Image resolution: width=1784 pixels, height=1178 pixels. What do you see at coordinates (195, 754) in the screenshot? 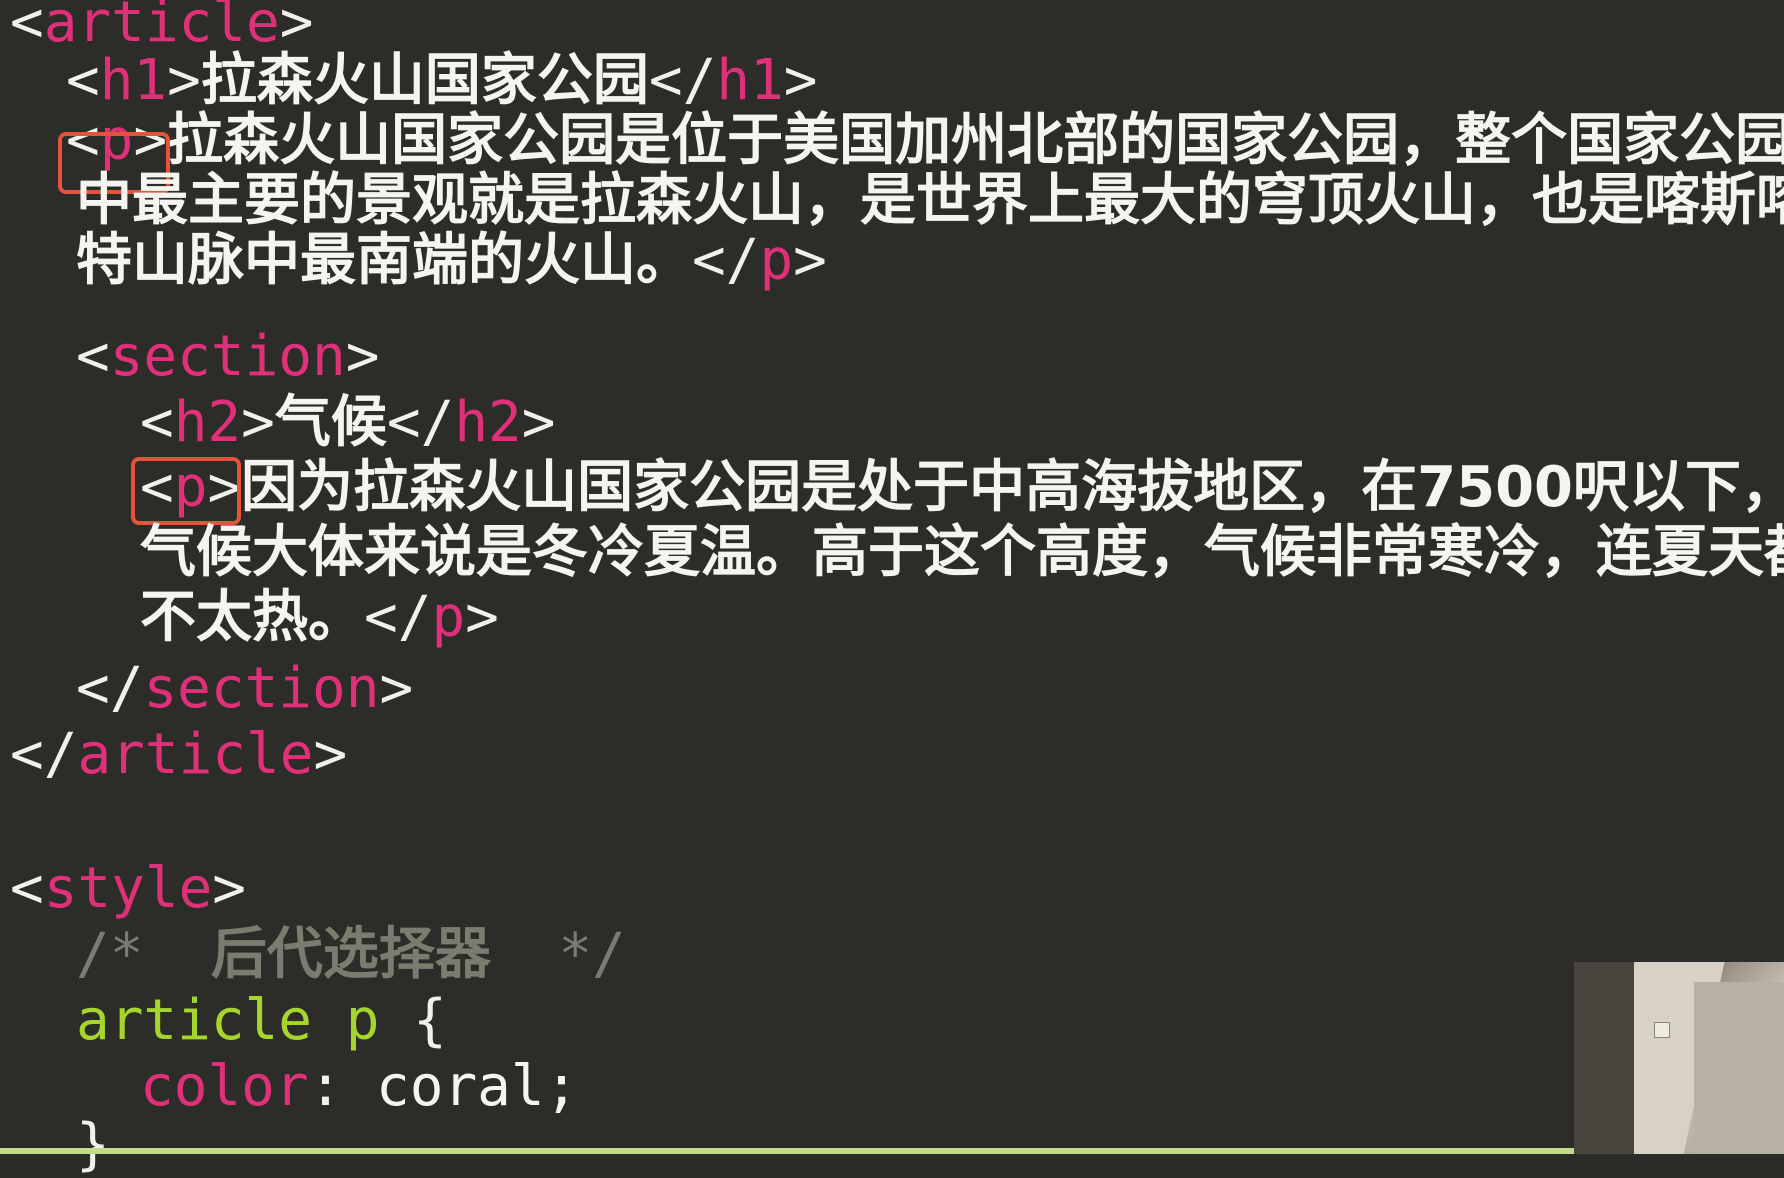
I see `tag-article-close: article` at bounding box center [195, 754].